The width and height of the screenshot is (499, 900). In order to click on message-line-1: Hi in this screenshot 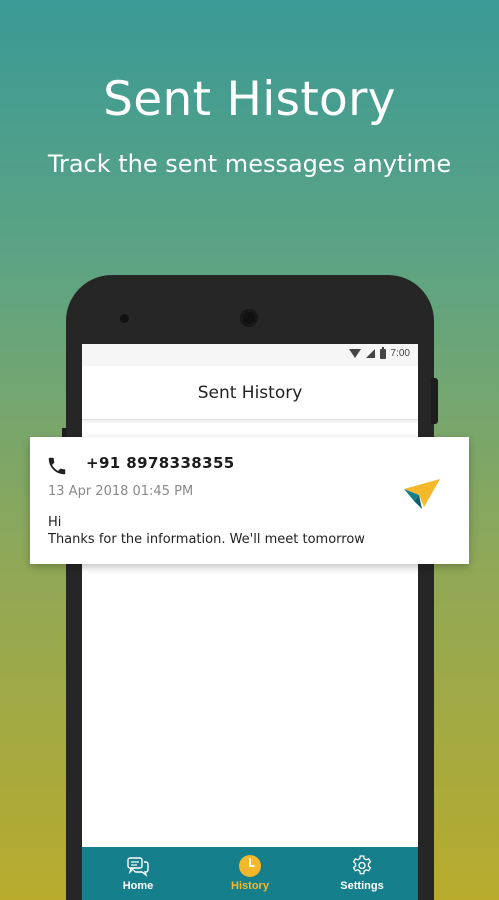, I will do `click(55, 522)`.